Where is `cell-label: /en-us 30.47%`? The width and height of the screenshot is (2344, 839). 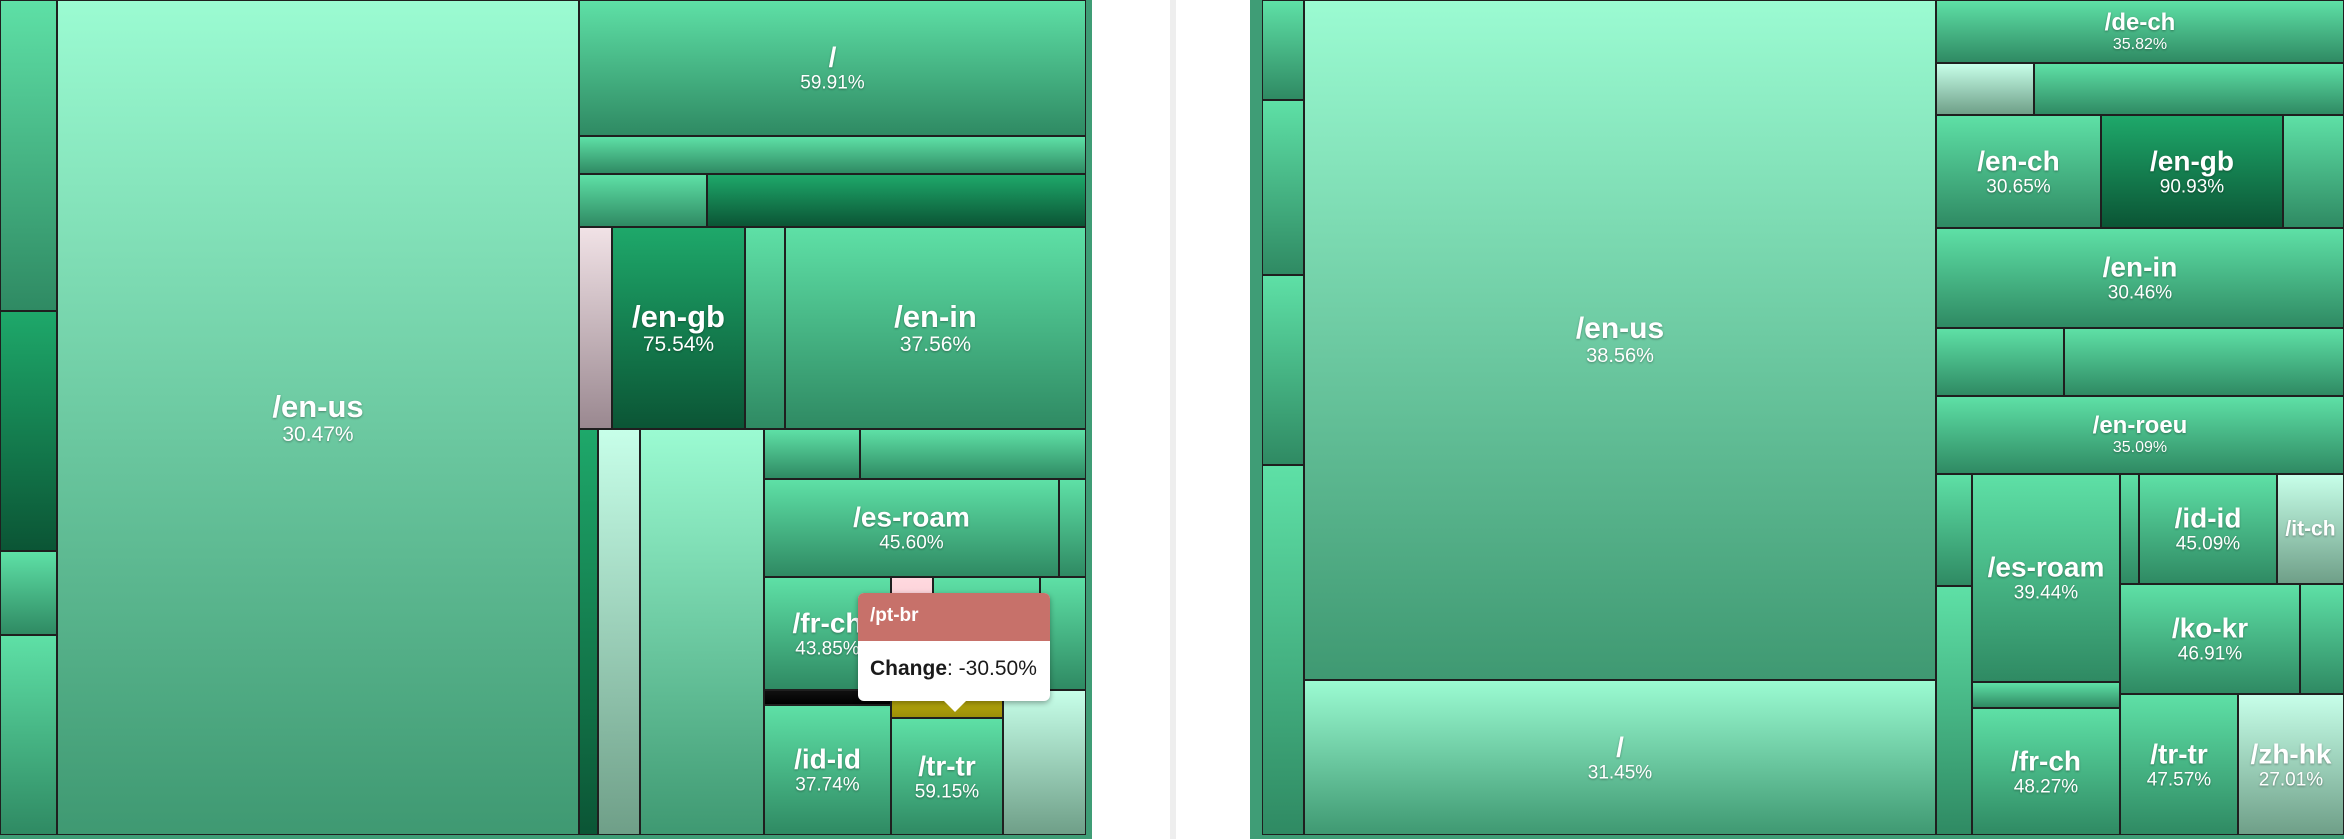 cell-label: /en-us 30.47% is located at coordinates (318, 418).